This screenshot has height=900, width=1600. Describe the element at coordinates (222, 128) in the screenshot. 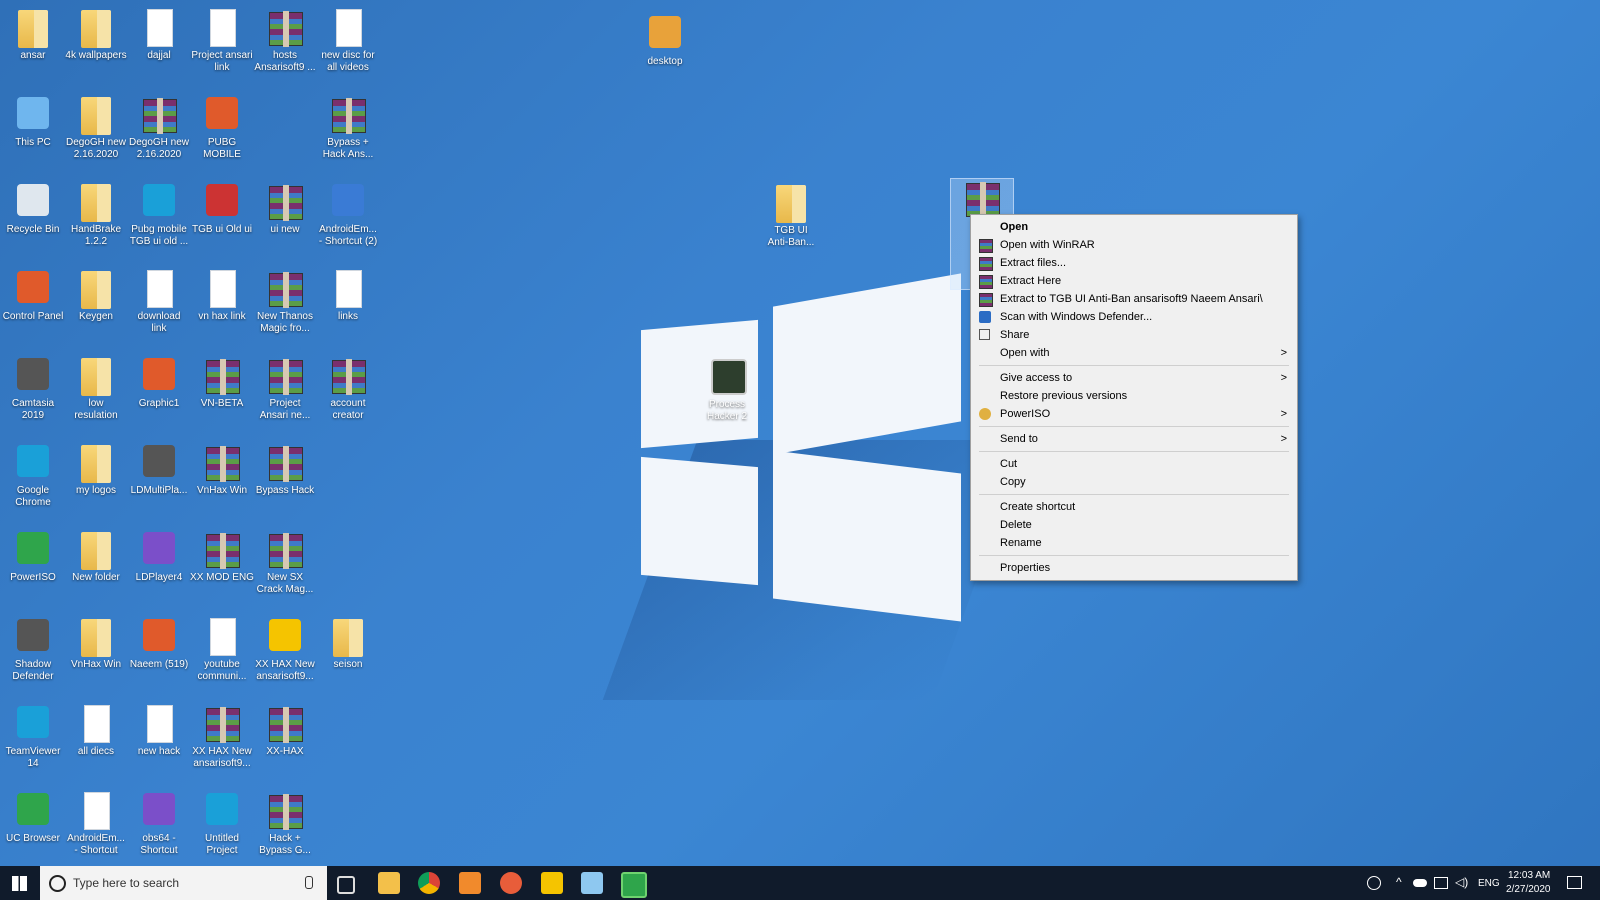

I see `desktop-icon: PUBG MOBILE` at that location.